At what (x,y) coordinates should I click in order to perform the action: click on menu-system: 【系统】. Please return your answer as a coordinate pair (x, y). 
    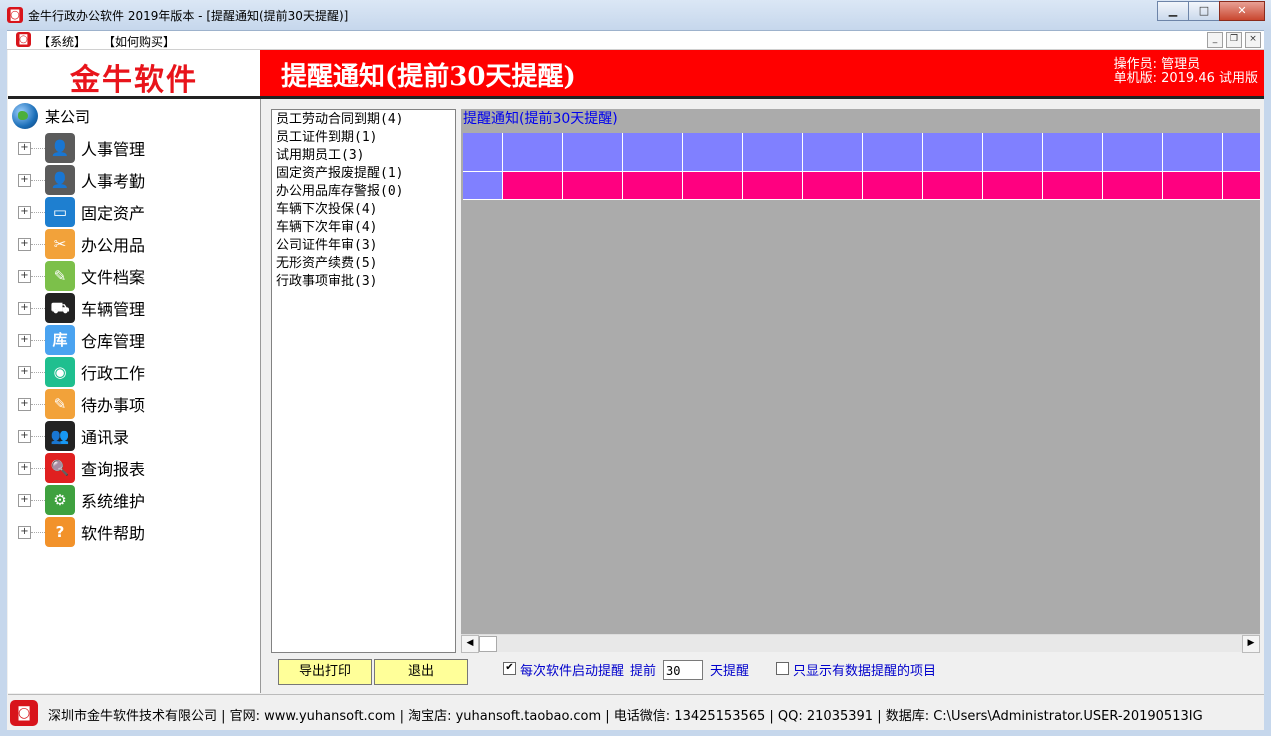
    Looking at the image, I should click on (62, 41).